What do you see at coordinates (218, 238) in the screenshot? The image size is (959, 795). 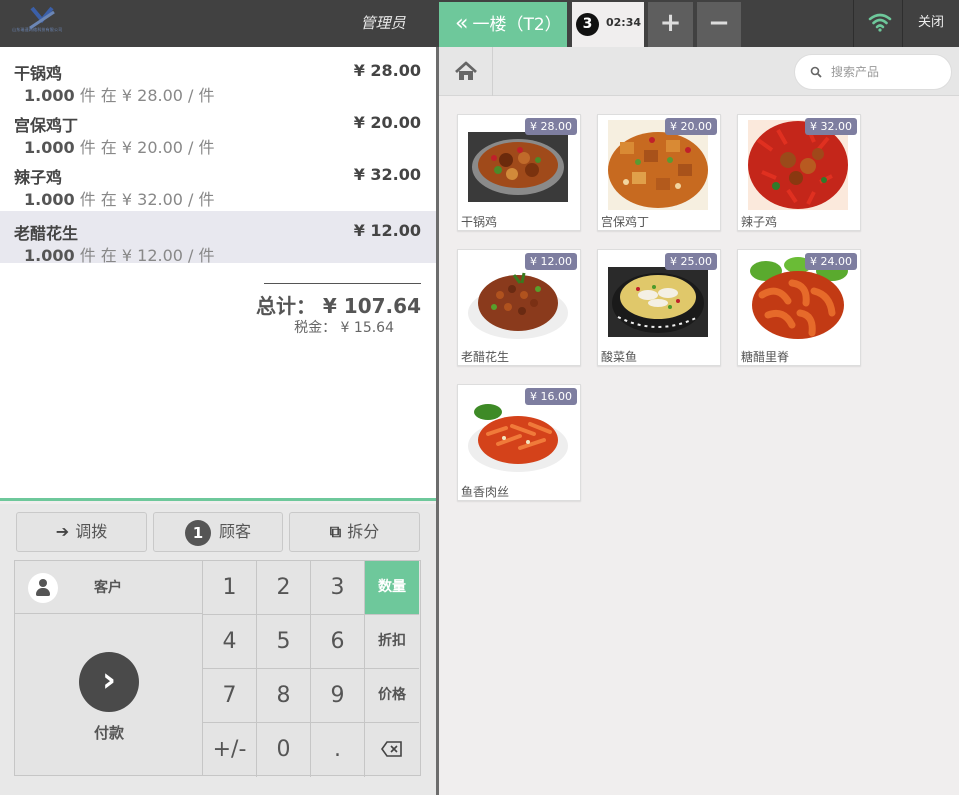 I see `order-line-selected: 老醋花生 ¥ 12.00 1.000 件 在 ¥ 12.00 / 件` at bounding box center [218, 238].